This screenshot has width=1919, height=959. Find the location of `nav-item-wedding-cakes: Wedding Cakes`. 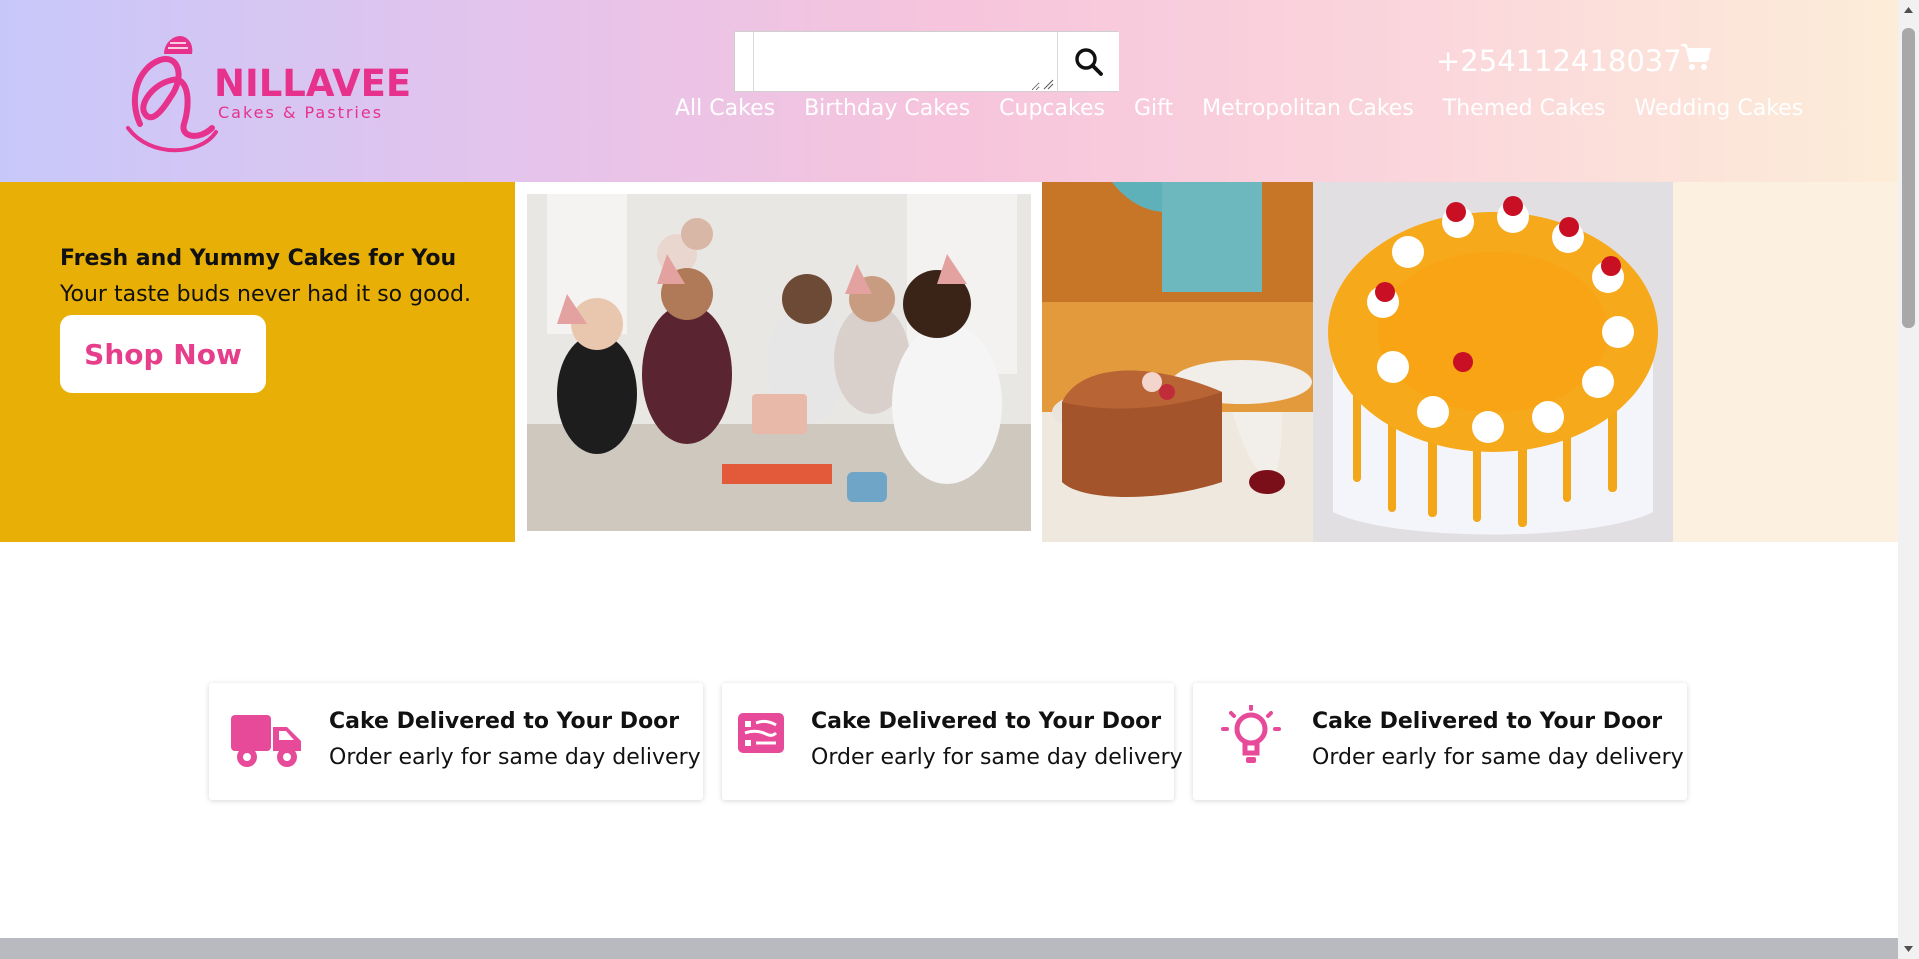

nav-item-wedding-cakes: Wedding Cakes is located at coordinates (1718, 108).